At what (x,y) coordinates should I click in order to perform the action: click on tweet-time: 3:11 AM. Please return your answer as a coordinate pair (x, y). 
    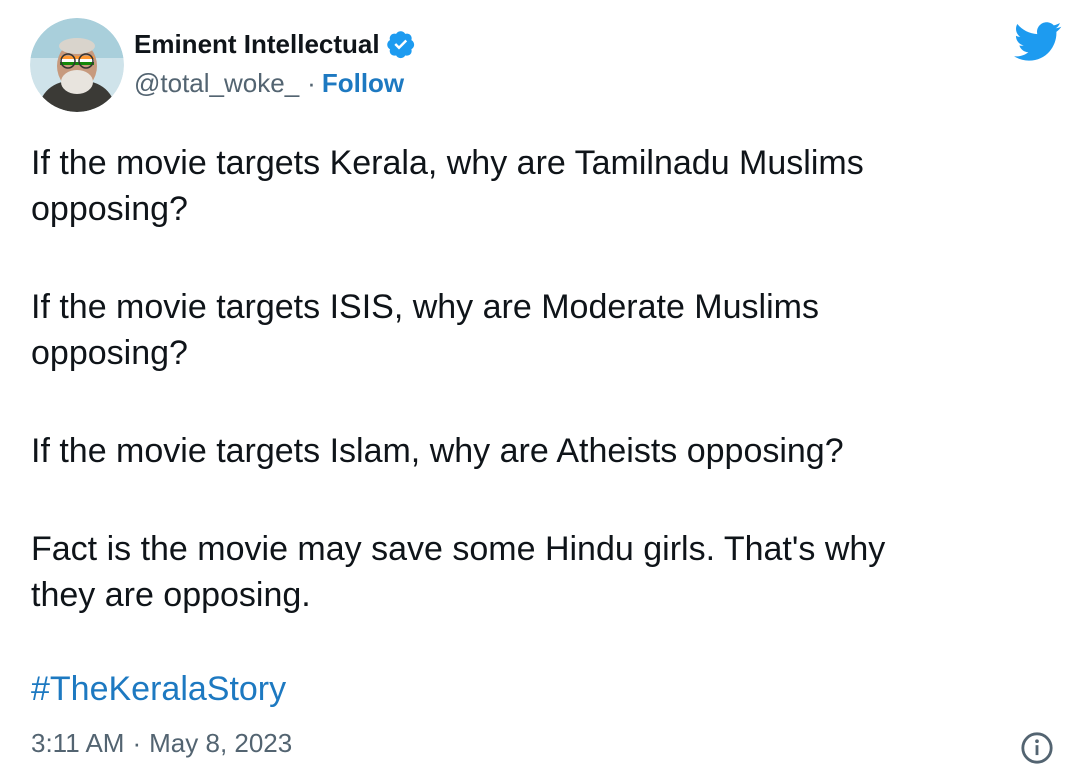
    Looking at the image, I should click on (77, 743).